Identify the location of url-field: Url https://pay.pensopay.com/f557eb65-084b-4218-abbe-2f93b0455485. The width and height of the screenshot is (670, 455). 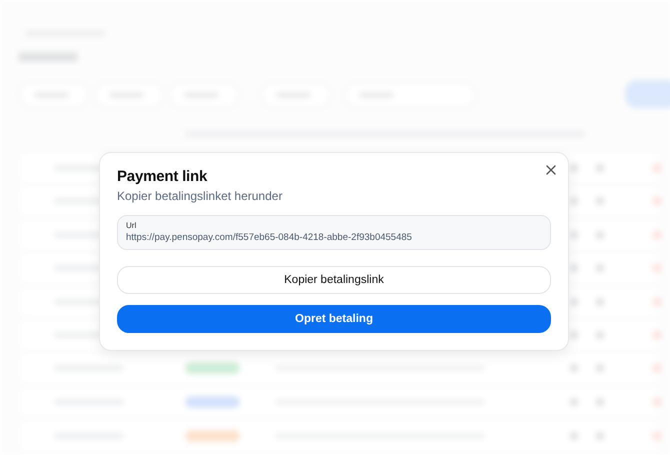
(334, 232).